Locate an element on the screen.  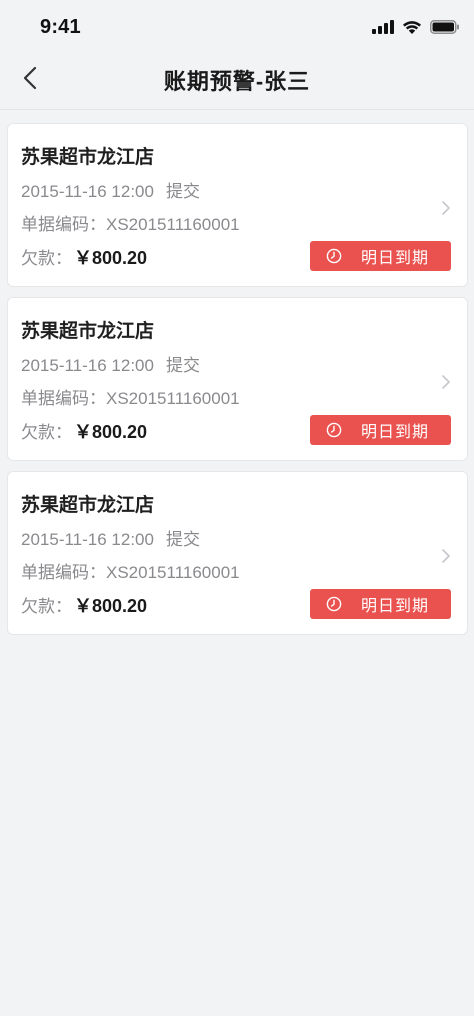
signal-icon is located at coordinates (383, 27).